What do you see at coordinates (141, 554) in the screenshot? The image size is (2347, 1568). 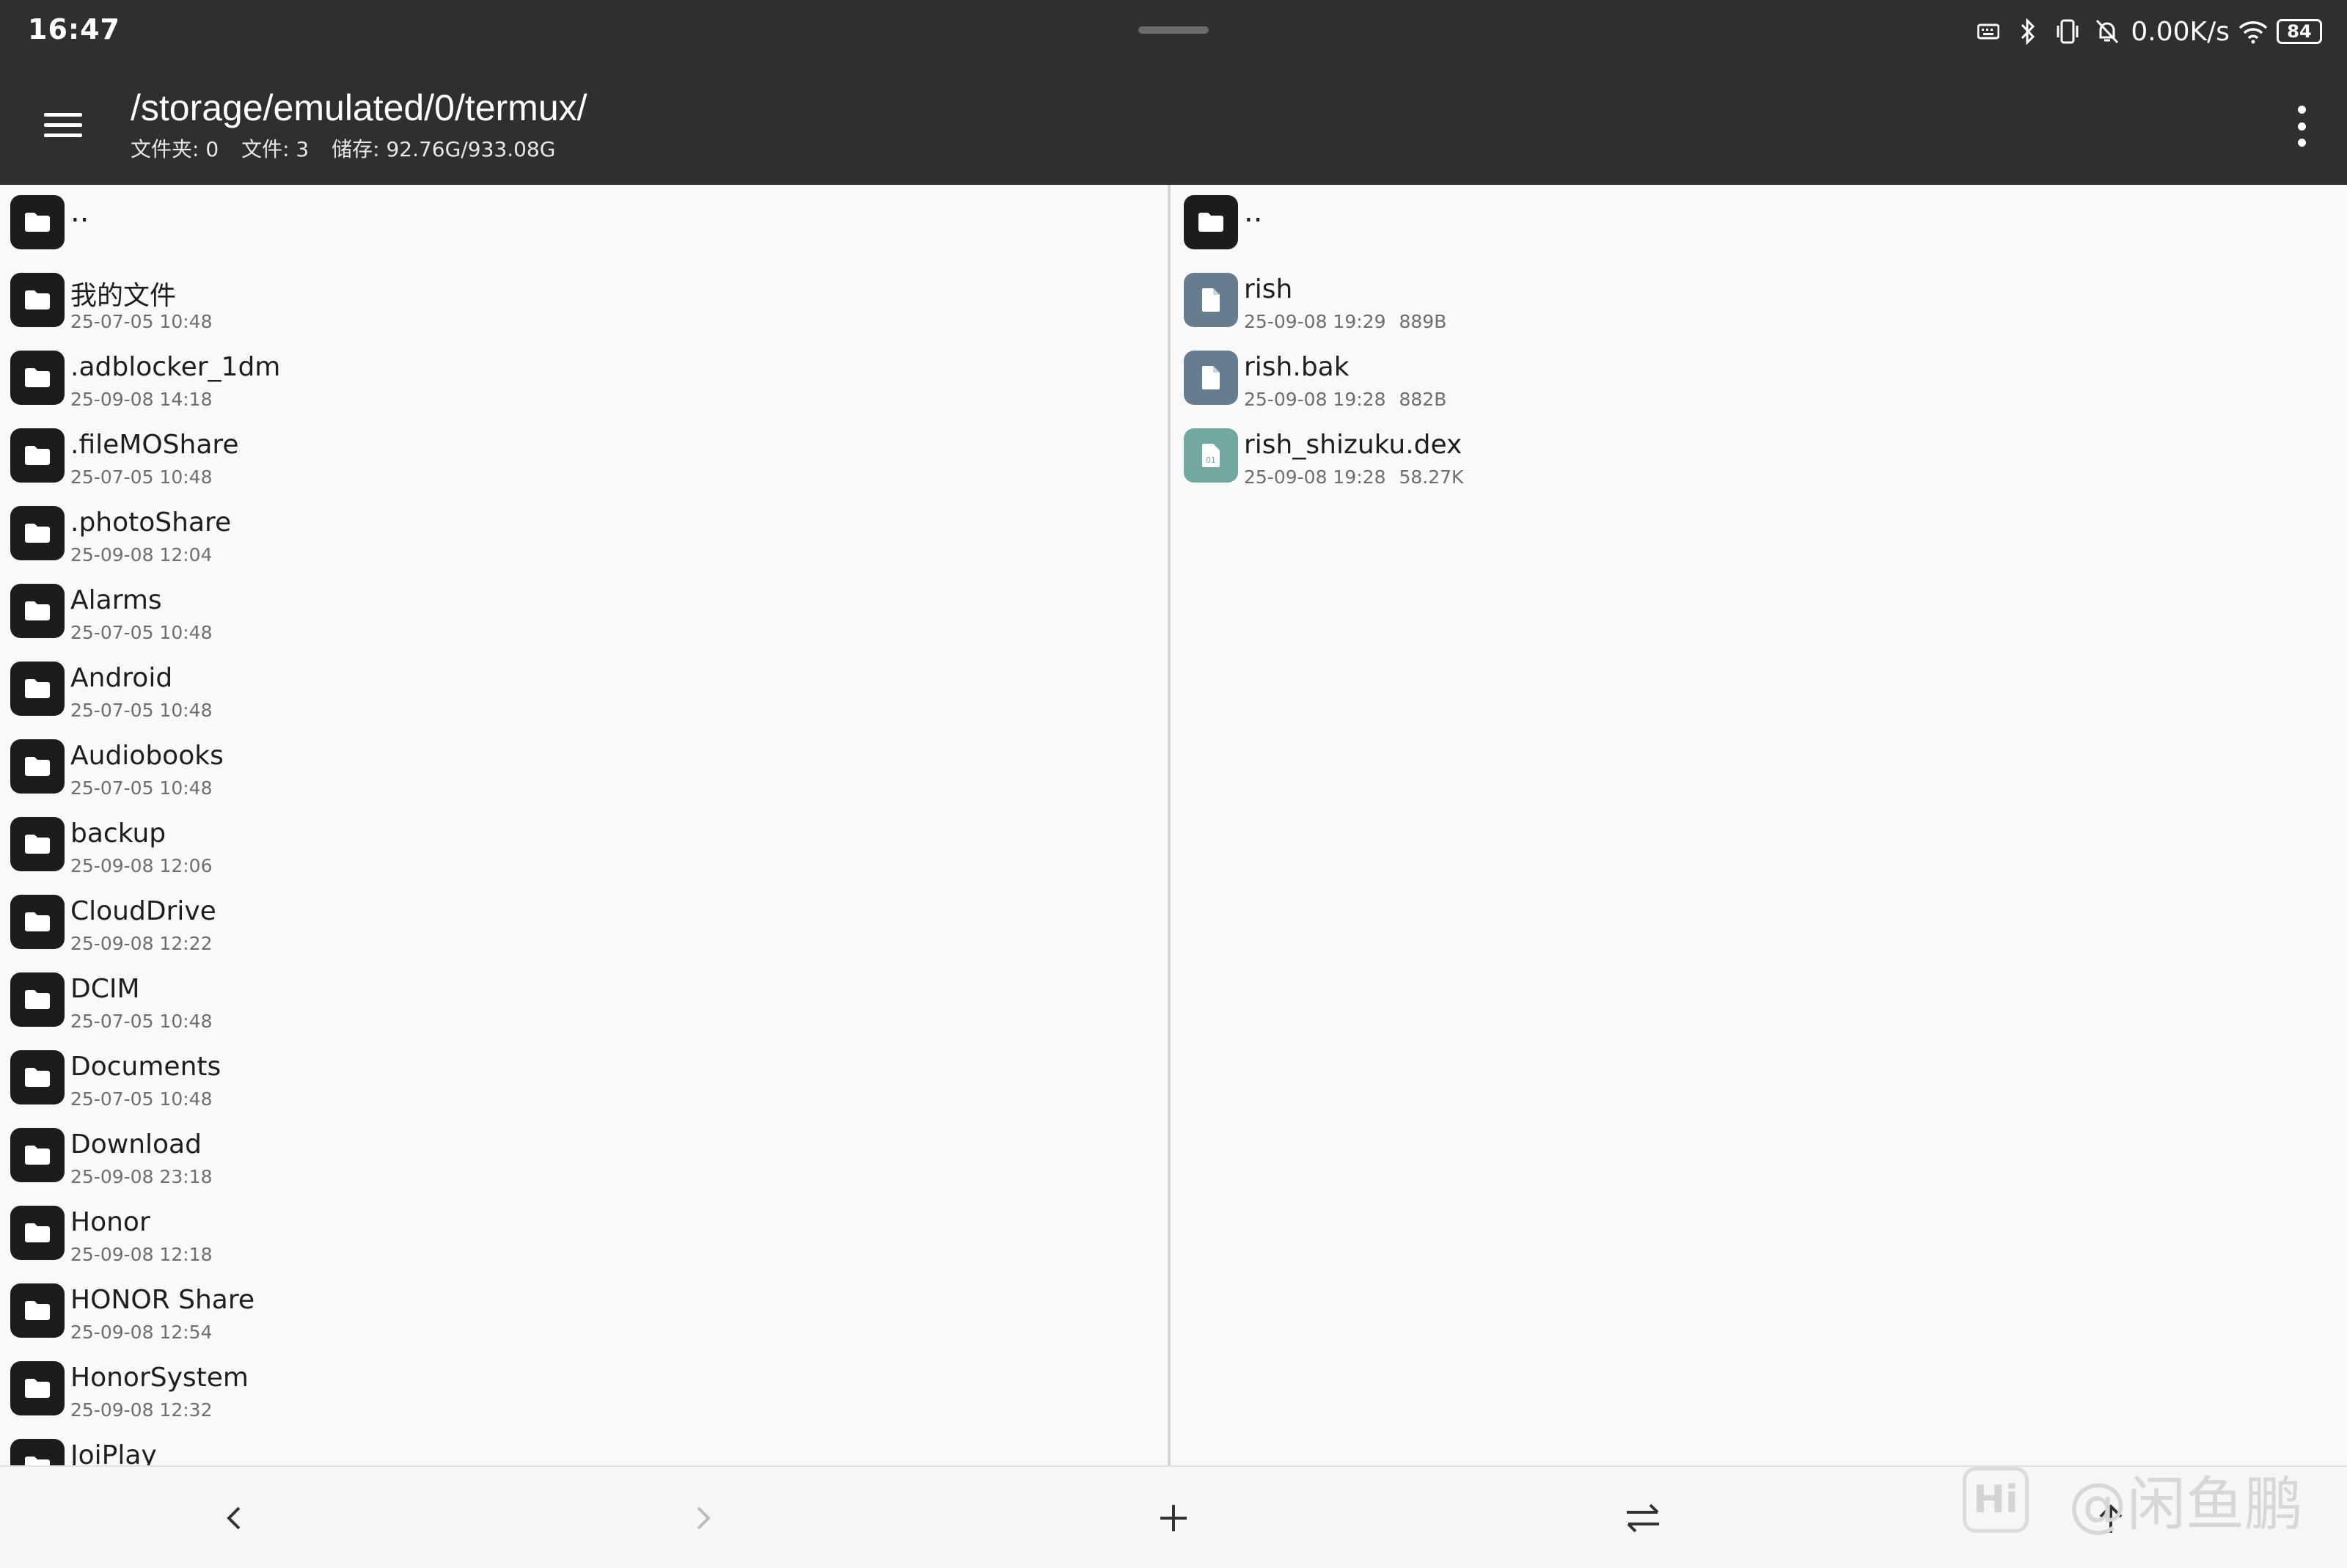 I see `item-meta: 25-09-08 12:04` at bounding box center [141, 554].